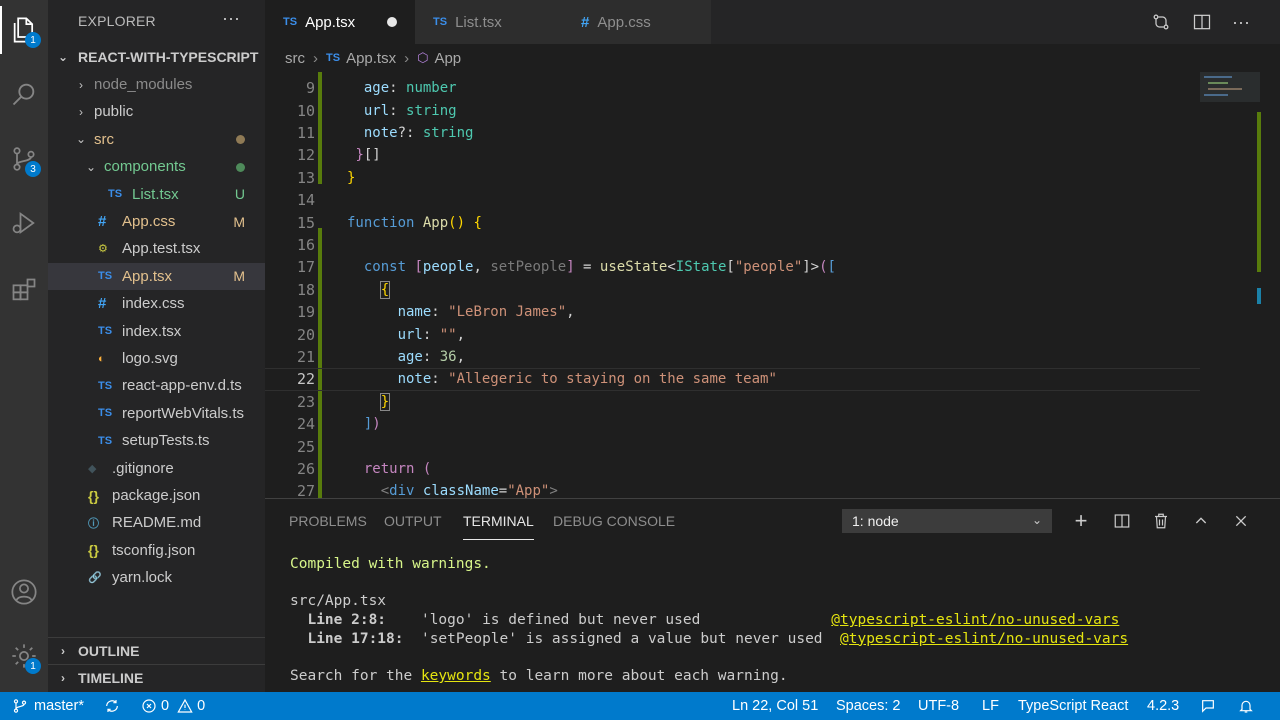 This screenshot has height=720, width=1280. What do you see at coordinates (295, 58) in the screenshot?
I see `breadcrumb-folder: src` at bounding box center [295, 58].